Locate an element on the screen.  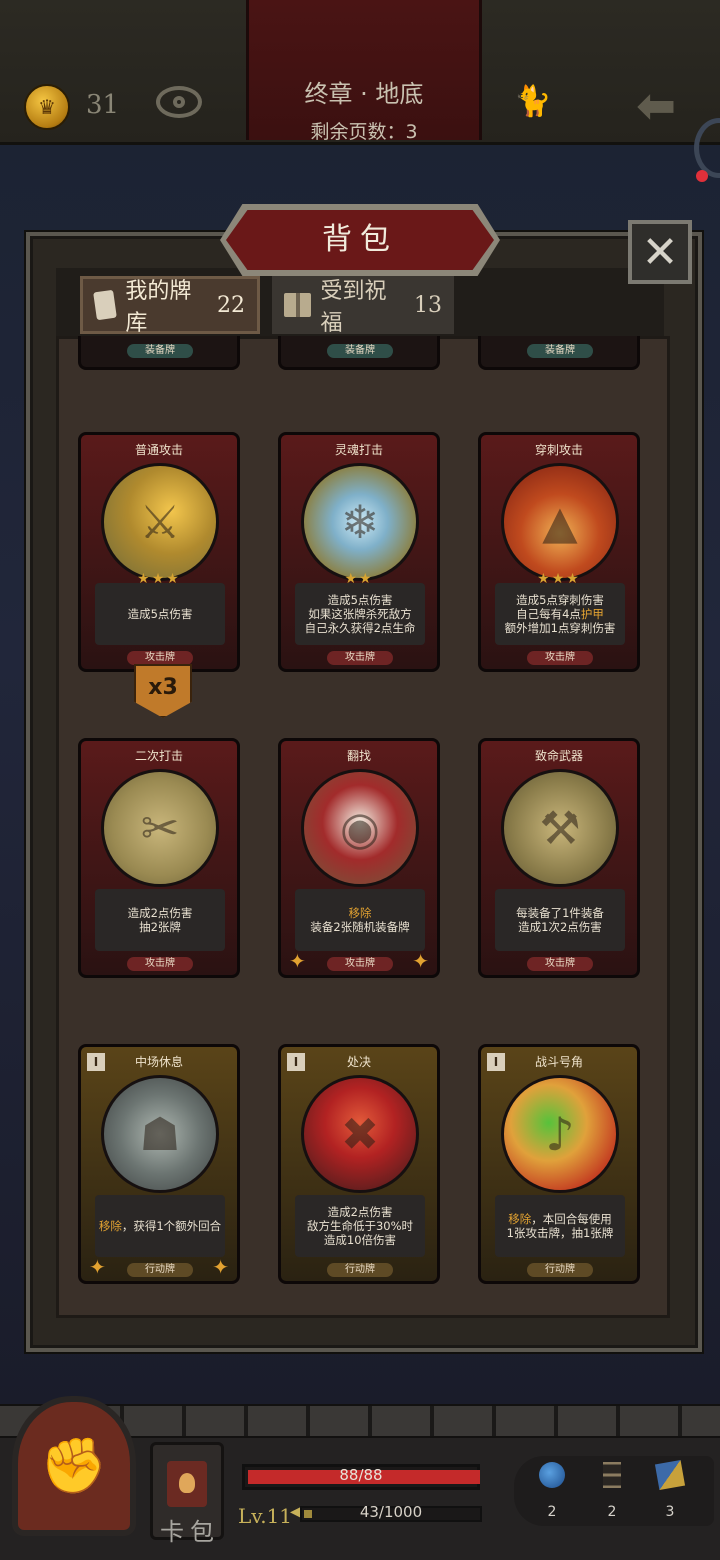
card-description: 造成5点伤害 is located at coordinates (160, 614).